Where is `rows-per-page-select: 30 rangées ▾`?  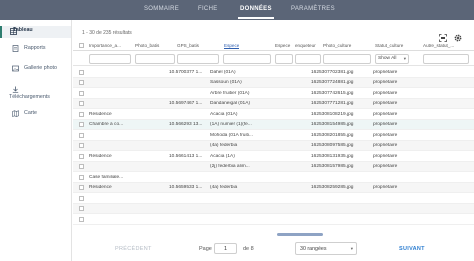
rows-per-page-select: 30 rangées ▾ is located at coordinates (326, 248).